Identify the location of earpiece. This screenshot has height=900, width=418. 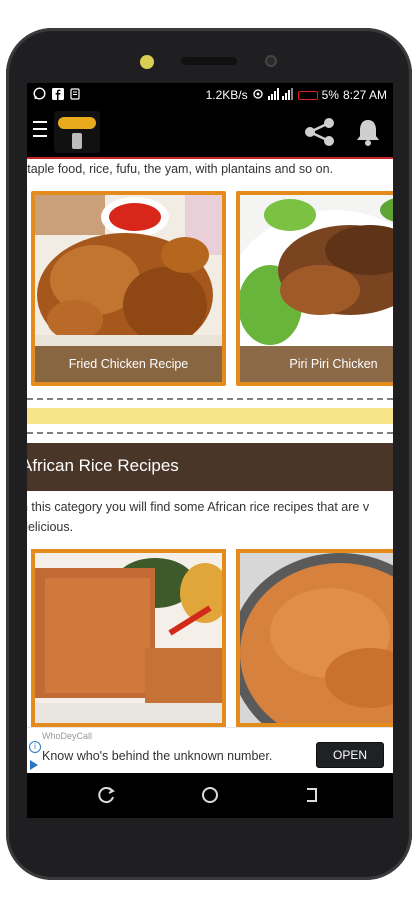
(209, 61).